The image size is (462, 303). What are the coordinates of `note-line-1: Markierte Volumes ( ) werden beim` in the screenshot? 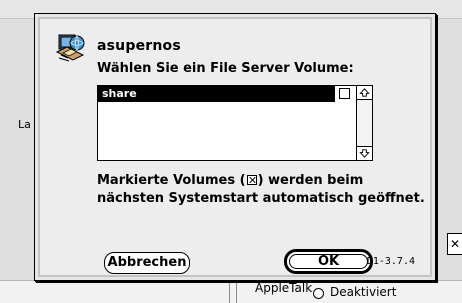 It's located at (262, 181).